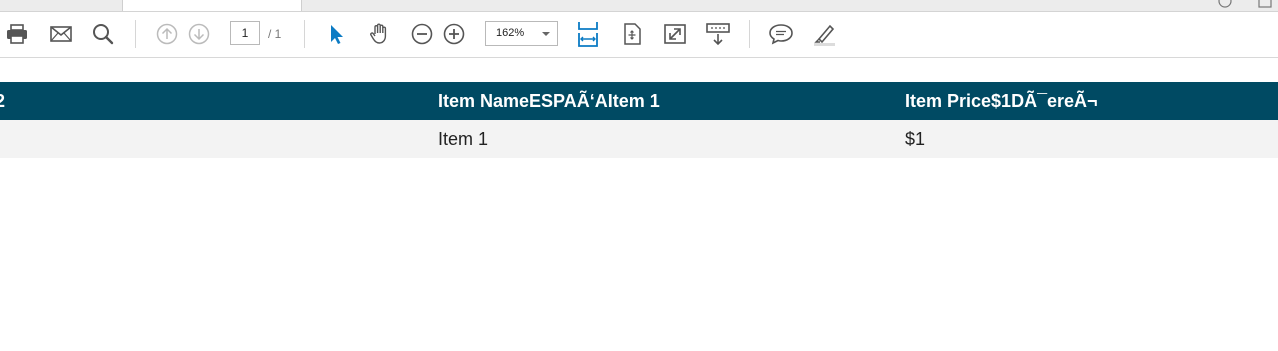 The height and width of the screenshot is (351, 1278). What do you see at coordinates (632, 34) in the screenshot?
I see `fit-page-icon` at bounding box center [632, 34].